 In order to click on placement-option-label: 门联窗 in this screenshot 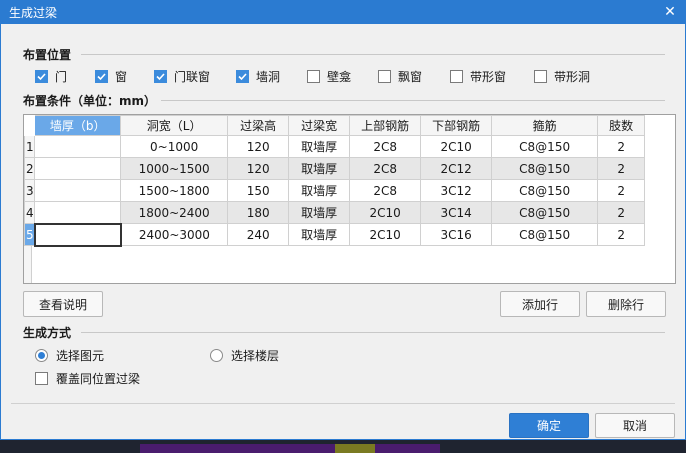, I will do `click(192, 77)`.